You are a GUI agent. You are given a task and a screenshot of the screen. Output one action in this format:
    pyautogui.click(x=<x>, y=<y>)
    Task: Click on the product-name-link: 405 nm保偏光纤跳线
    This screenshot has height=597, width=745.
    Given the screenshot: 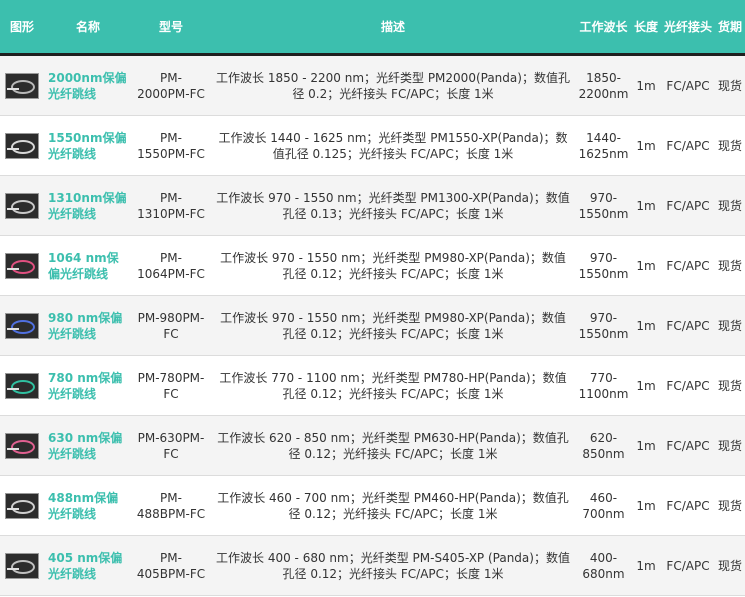 What is the action you would take?
    pyautogui.click(x=88, y=565)
    